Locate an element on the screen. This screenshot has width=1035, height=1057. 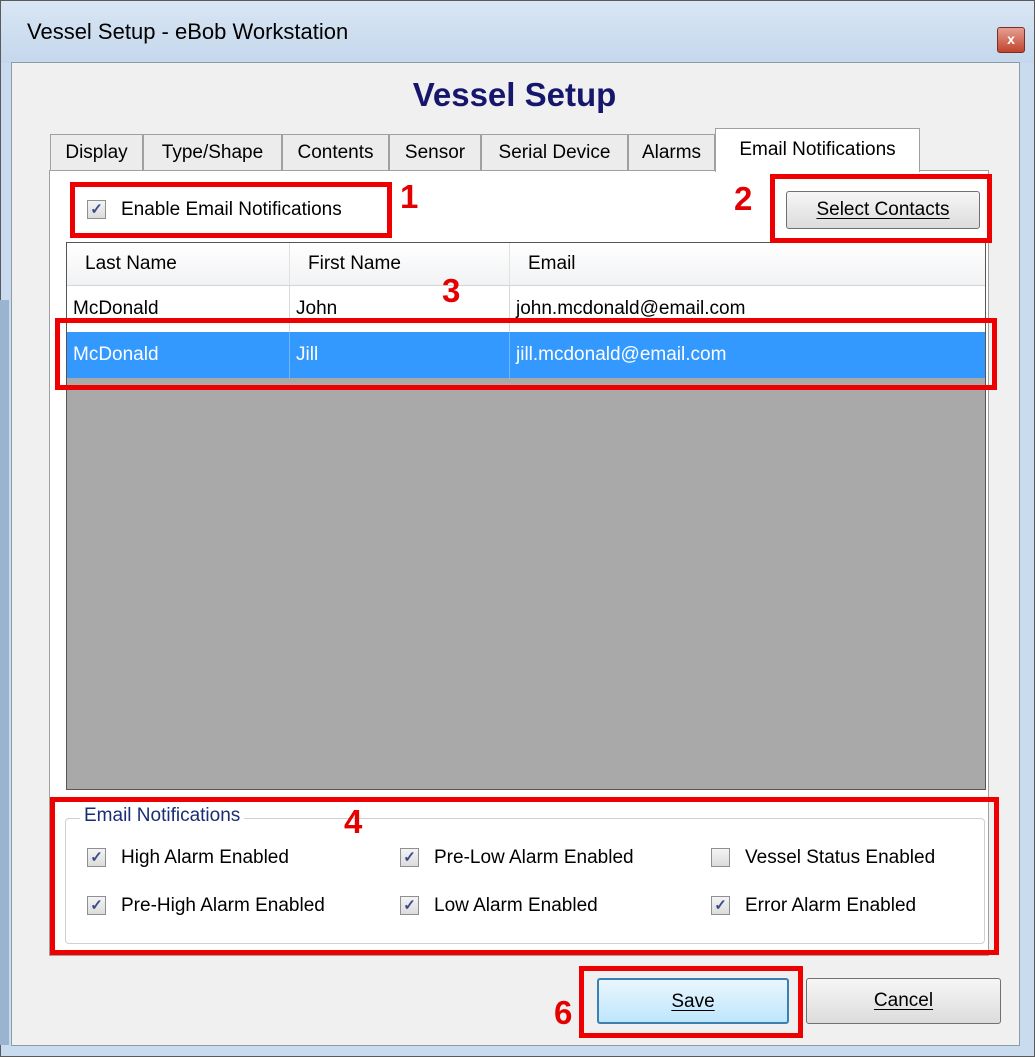
enable-email-checkbox: ✓ is located at coordinates (96, 209).